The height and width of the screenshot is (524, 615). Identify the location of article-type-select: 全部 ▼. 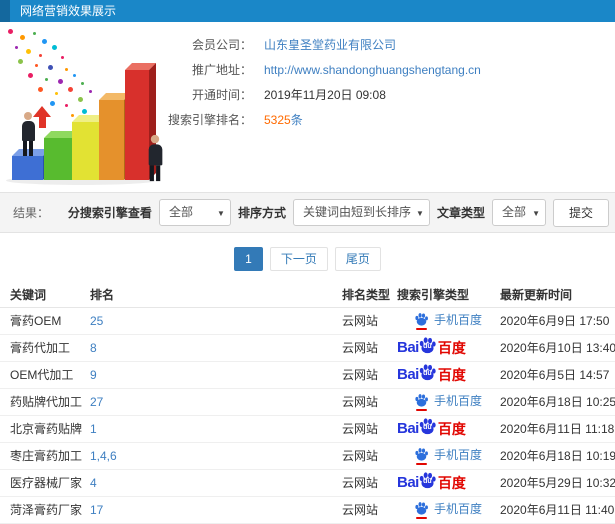
(518, 212).